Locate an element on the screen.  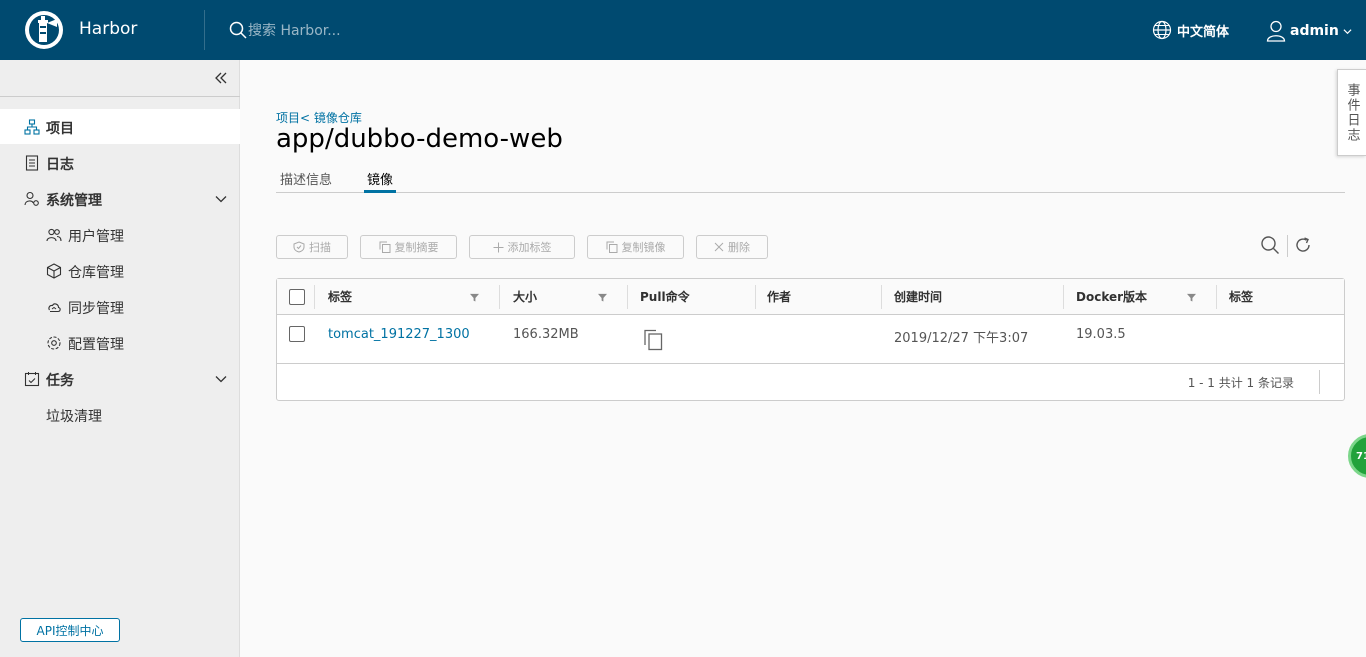
add-label-button: 添加标签 is located at coordinates (522, 247).